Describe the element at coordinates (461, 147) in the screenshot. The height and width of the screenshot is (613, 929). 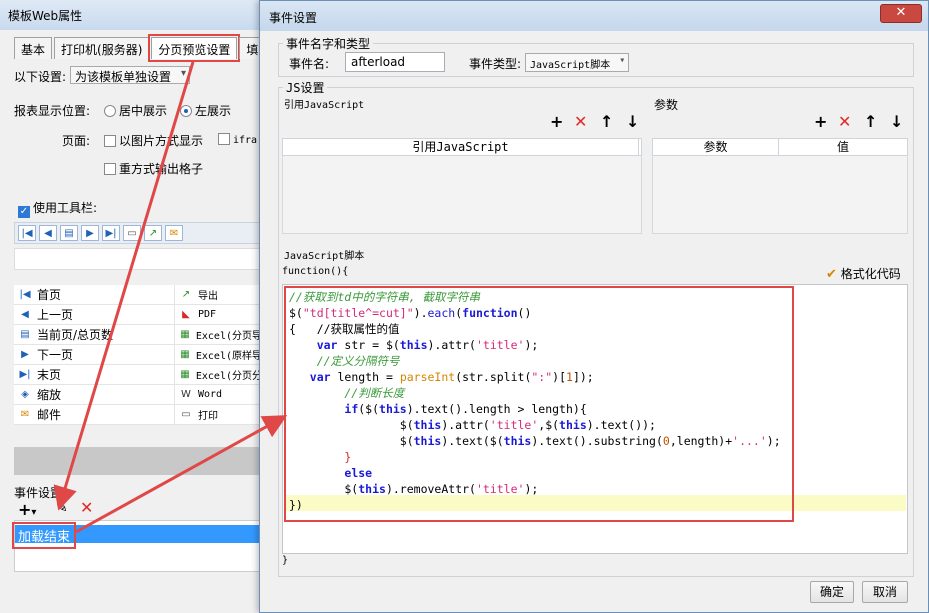
I see `ref-js-column: 引用JavaScript` at that location.